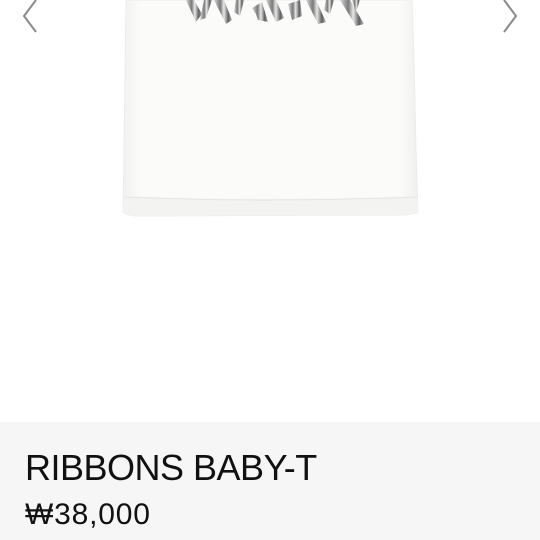 The image size is (540, 540). I want to click on chevron-right-icon, so click(510, 16).